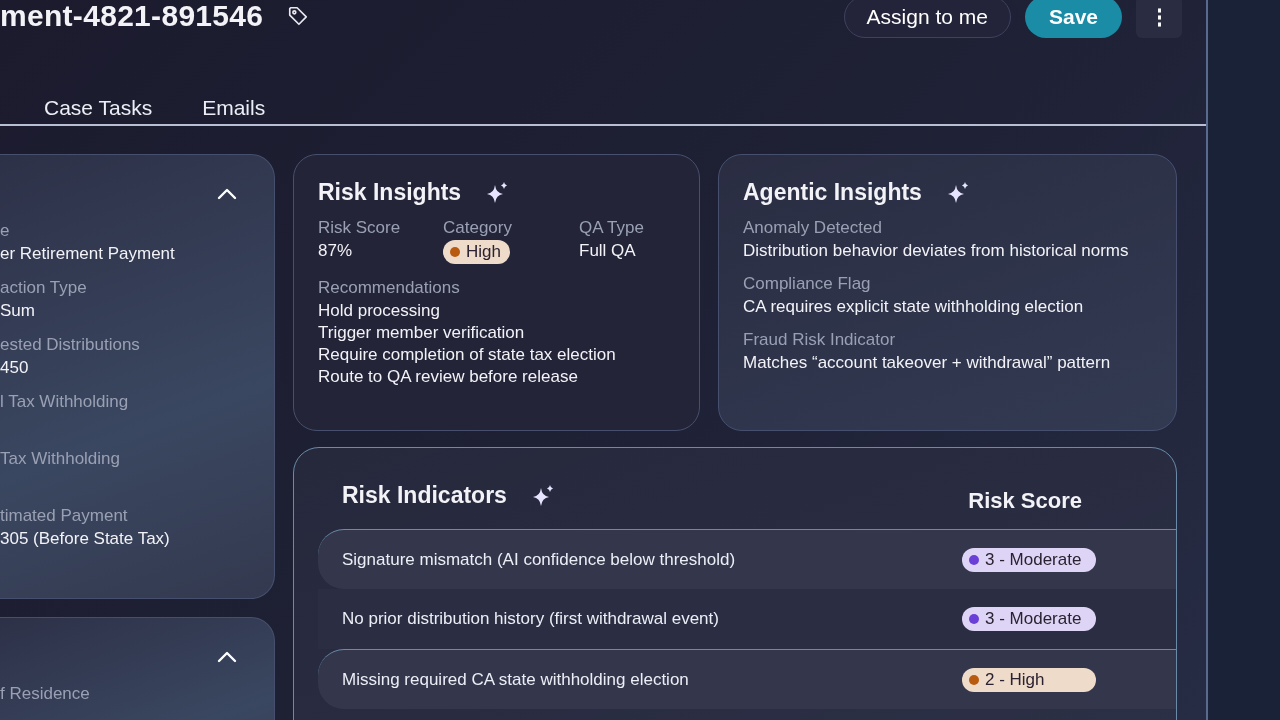 Image resolution: width=1280 pixels, height=720 pixels. What do you see at coordinates (515, 679) in the screenshot?
I see `indicator-text: Missing required CA state withholding election` at bounding box center [515, 679].